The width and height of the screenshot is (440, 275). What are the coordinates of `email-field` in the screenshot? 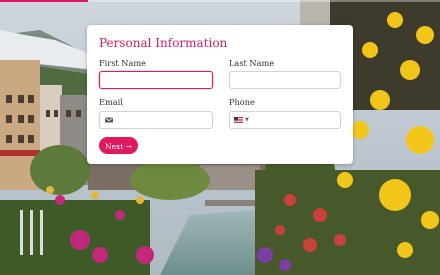 It's located at (156, 120).